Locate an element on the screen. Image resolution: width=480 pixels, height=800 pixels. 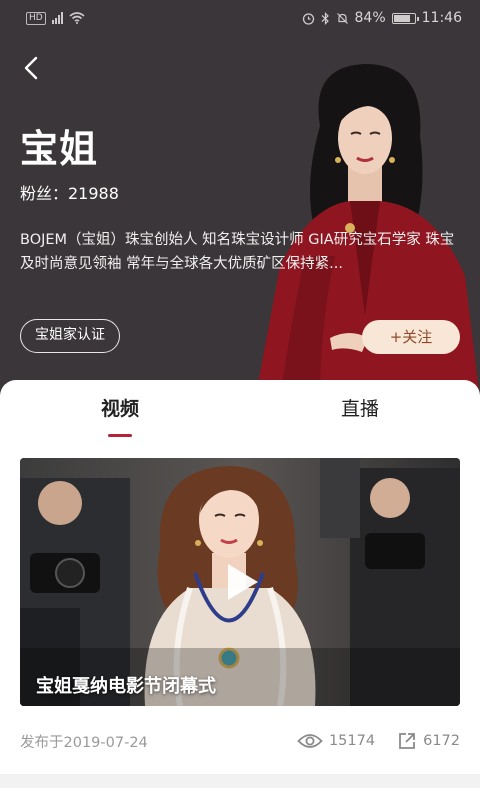
tab-bar: 视频 直播 is located at coordinates (240, 410).